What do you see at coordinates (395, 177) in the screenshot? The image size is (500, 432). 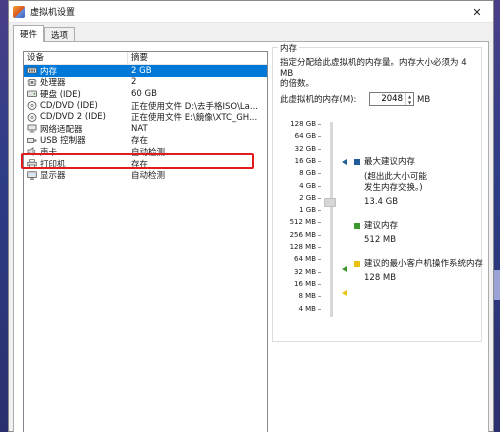 I see `max-recommended-note-1: (超出此大小可能` at bounding box center [395, 177].